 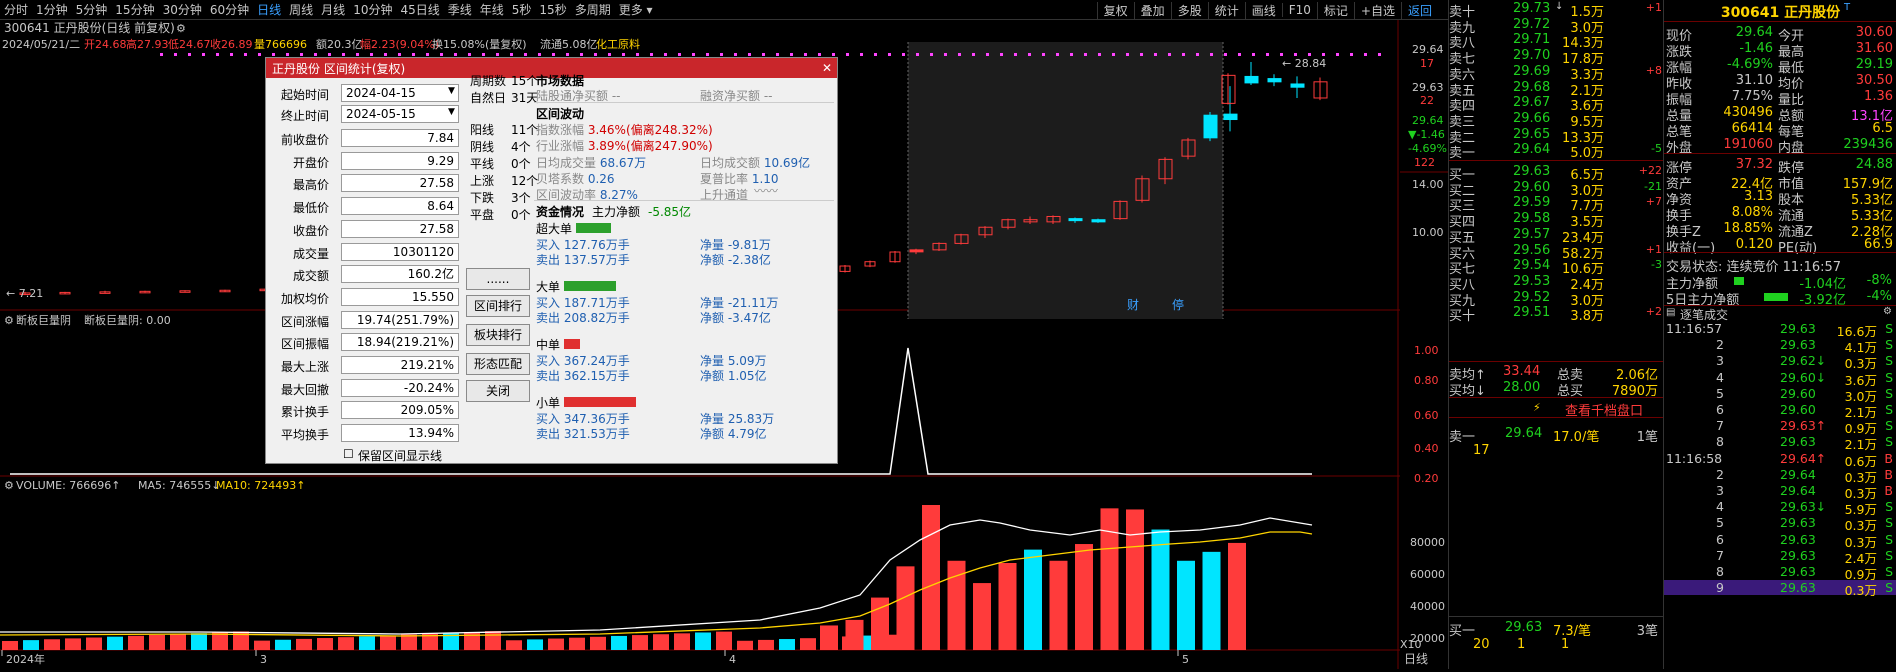 What do you see at coordinates (1189, 10) in the screenshot?
I see `toolbar-btn-2: 多股` at bounding box center [1189, 10].